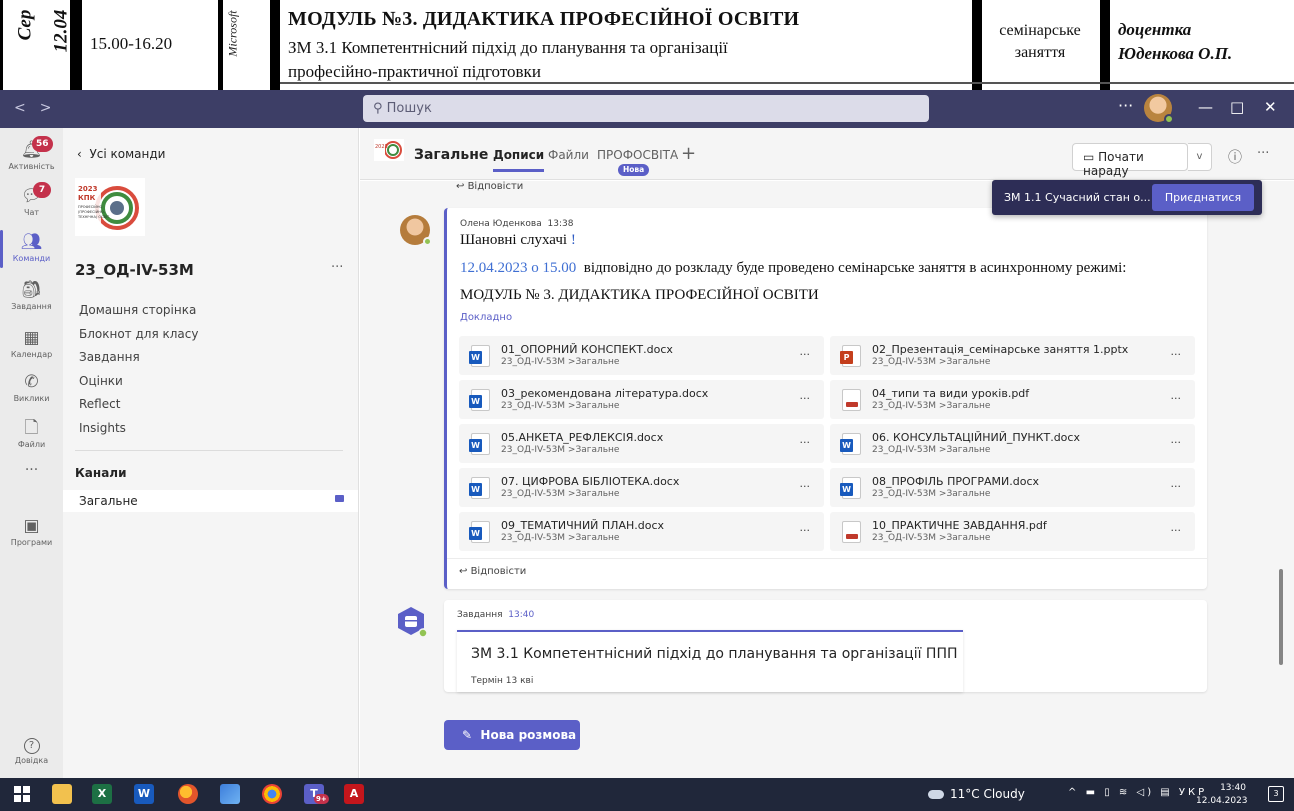 The width and height of the screenshot is (1294, 811). Describe the element at coordinates (31, 436) in the screenshot. I see `rail-files: 🗋 Файли` at that location.